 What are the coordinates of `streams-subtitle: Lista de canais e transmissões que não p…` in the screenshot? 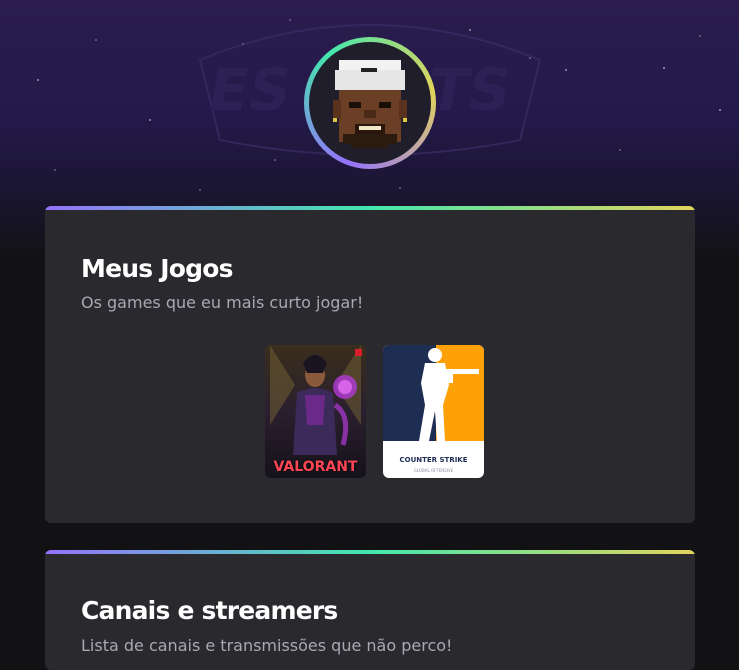 It's located at (267, 645).